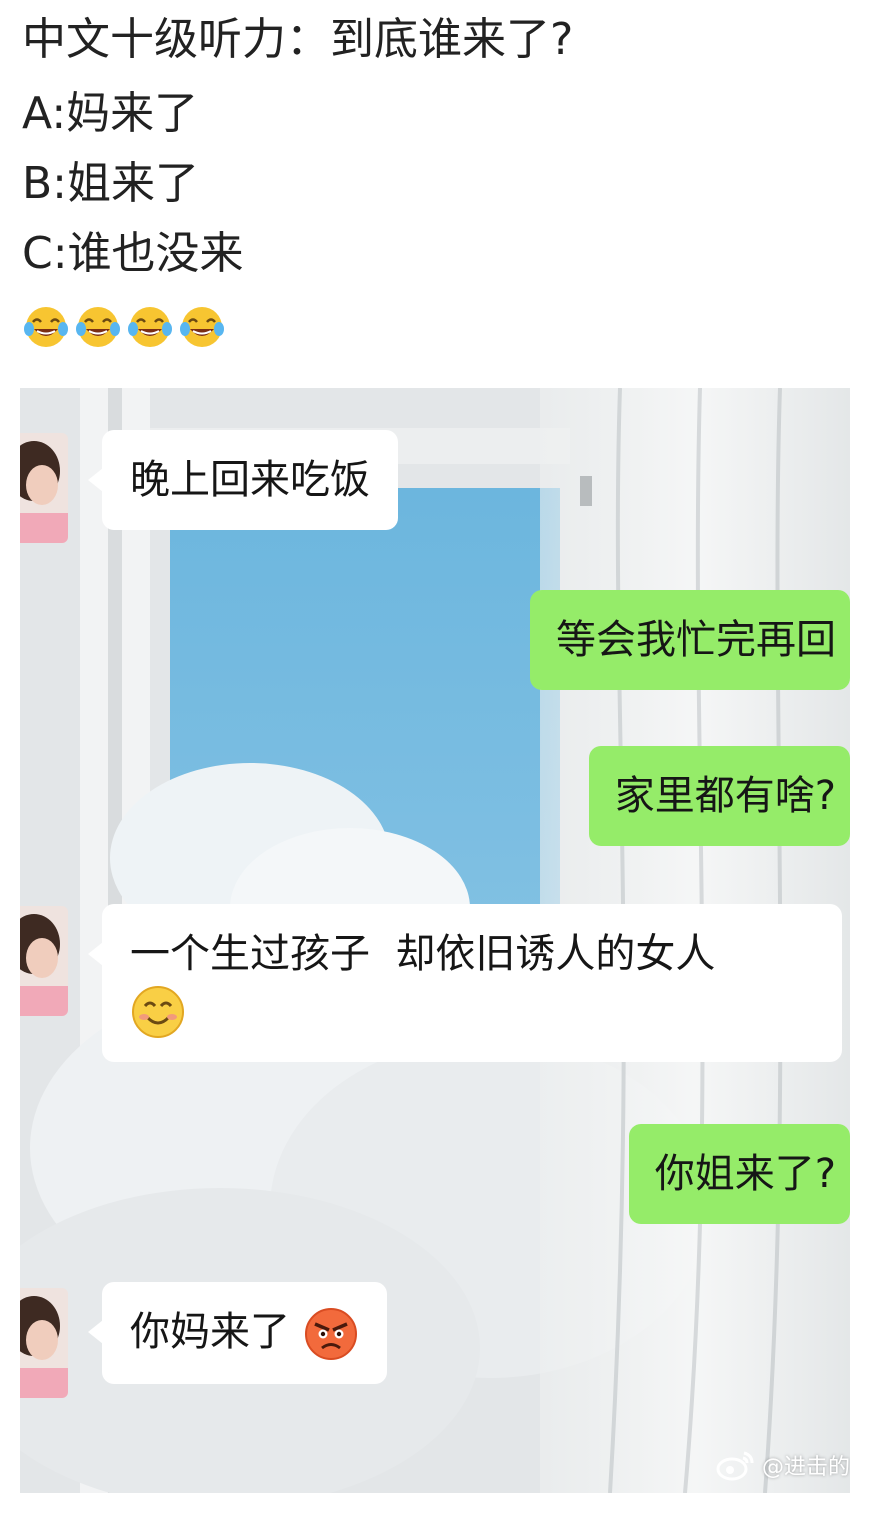  I want to click on message-text: 家里都有啥?, so click(725, 796).